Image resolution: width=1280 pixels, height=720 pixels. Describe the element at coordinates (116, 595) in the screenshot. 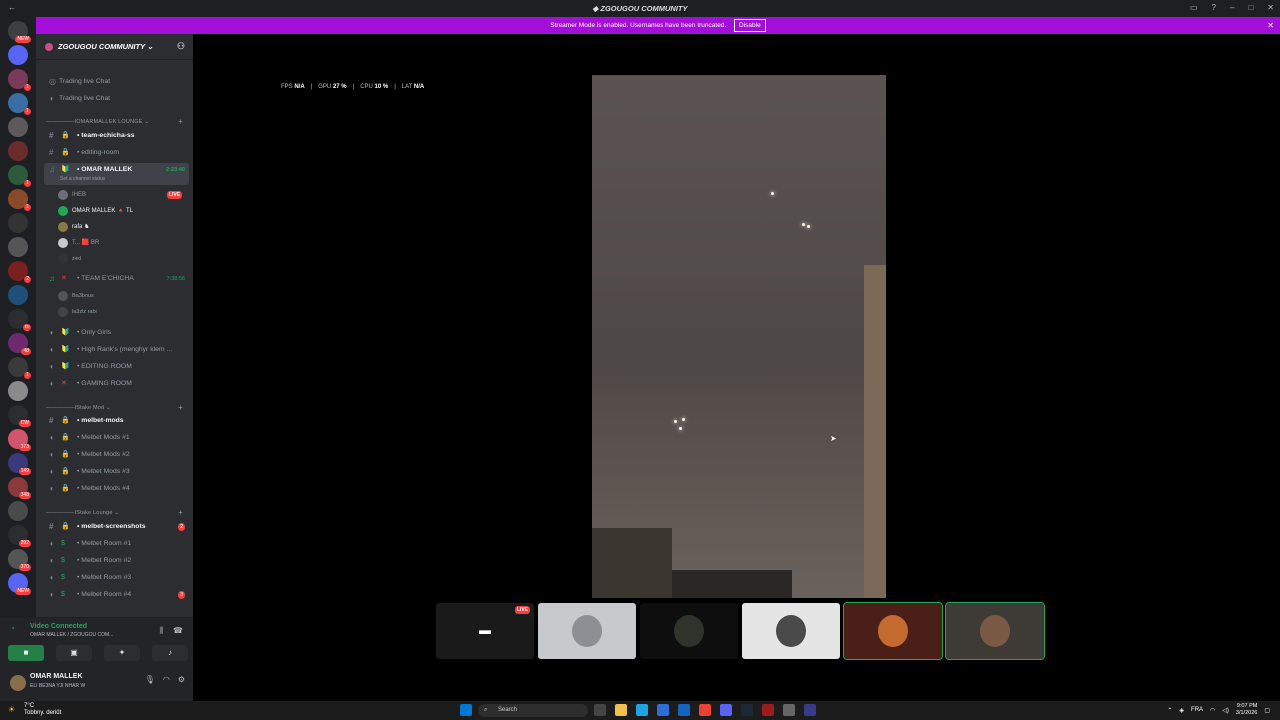

I see `voice-melbet-room-4: ◖ $ • Melbet Room #4 3` at that location.